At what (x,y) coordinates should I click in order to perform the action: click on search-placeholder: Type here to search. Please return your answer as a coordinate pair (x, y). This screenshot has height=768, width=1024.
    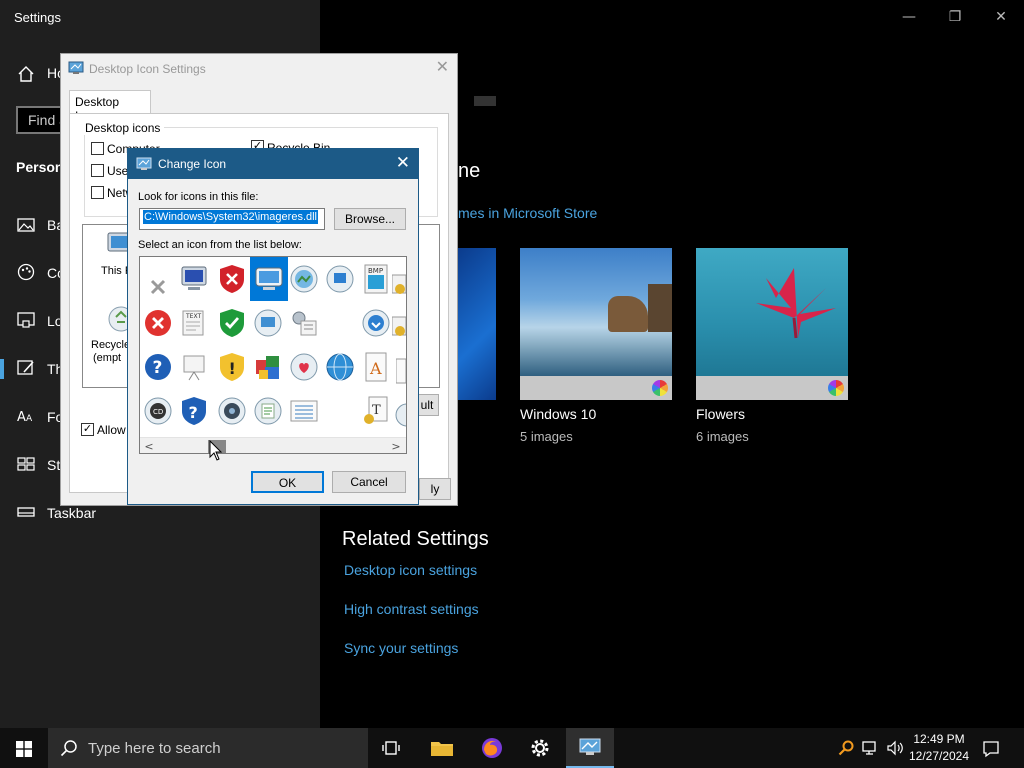
    Looking at the image, I should click on (154, 748).